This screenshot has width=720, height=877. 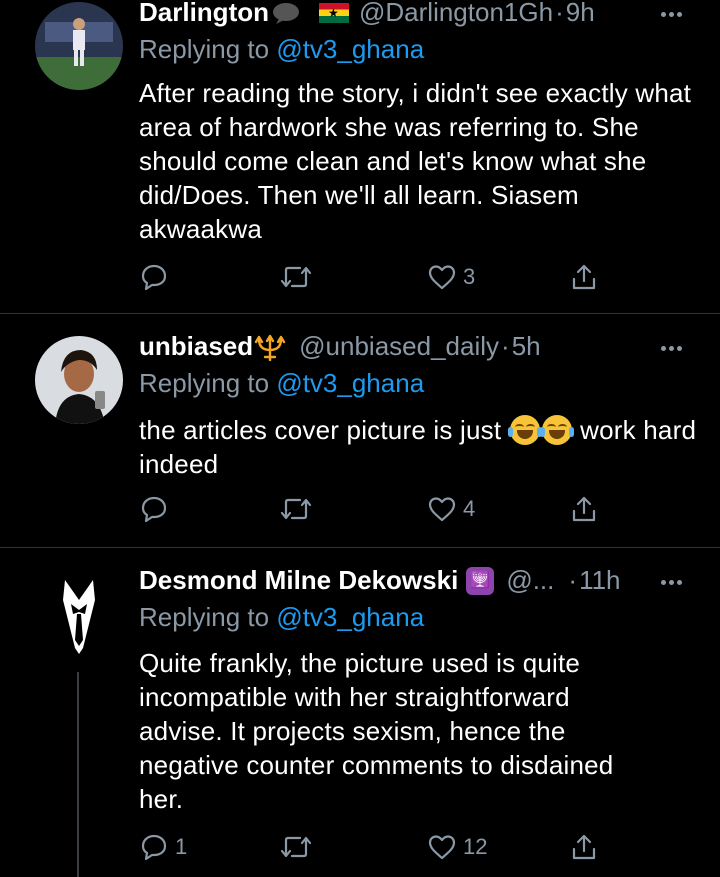 I want to click on tweet-actions: 3, so click(x=374, y=279).